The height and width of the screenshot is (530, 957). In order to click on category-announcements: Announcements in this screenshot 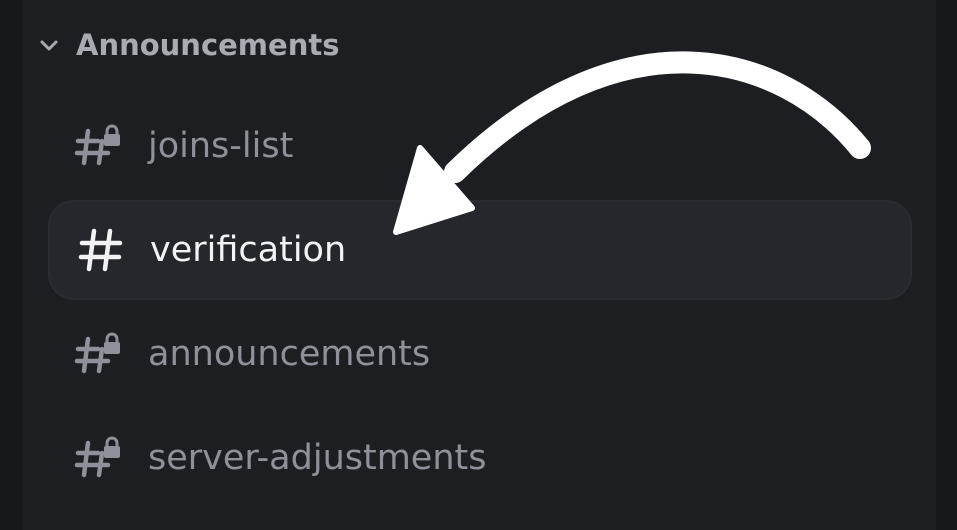, I will do `click(187, 45)`.